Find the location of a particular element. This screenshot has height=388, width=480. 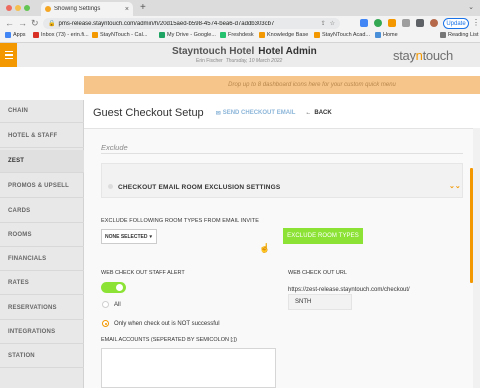

email-accounts-textarea is located at coordinates (188, 368).